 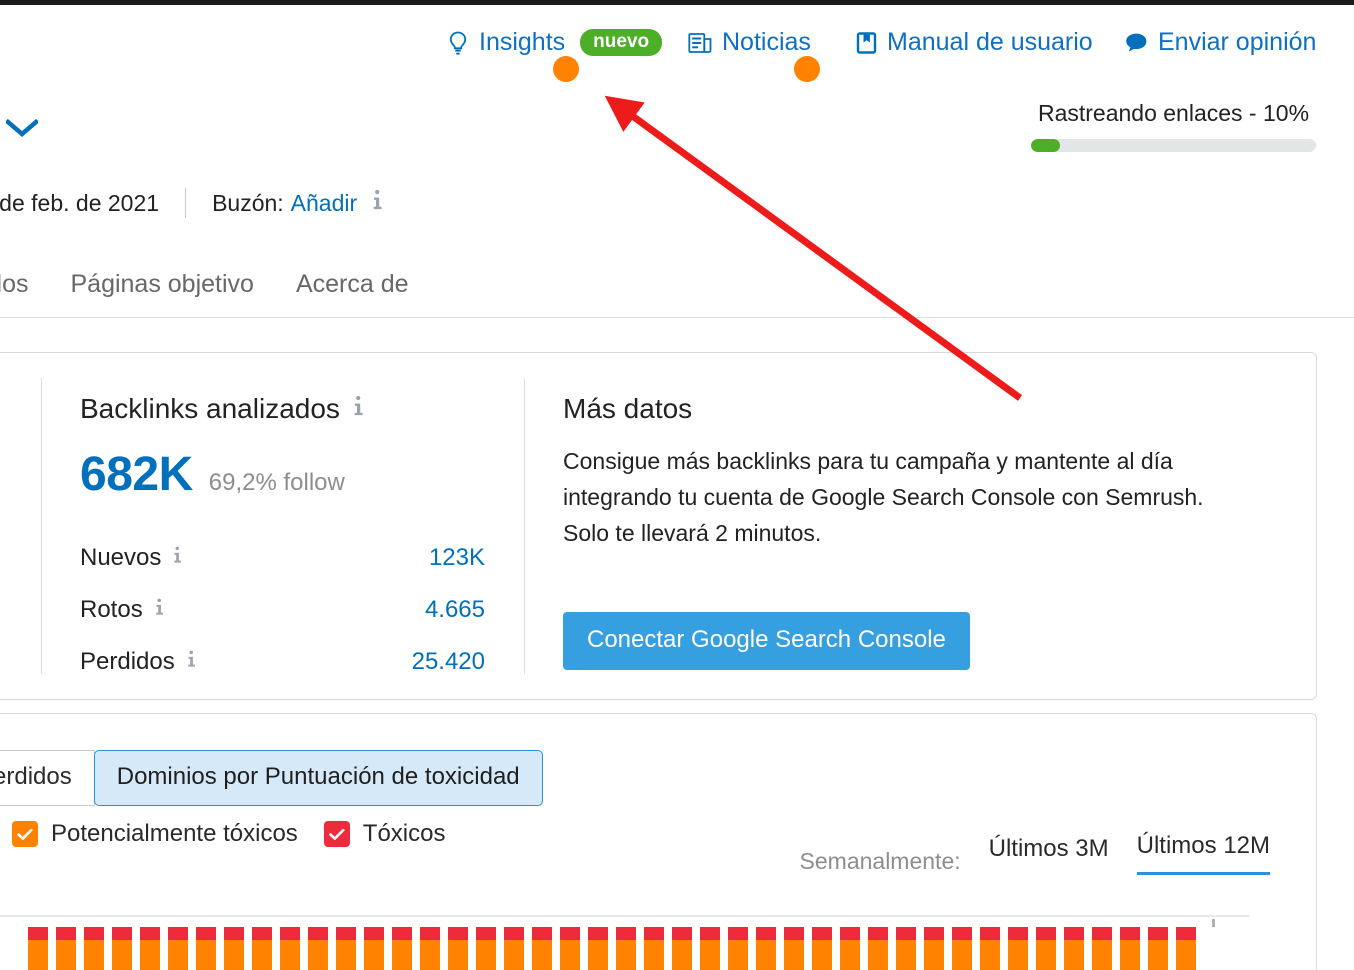 What do you see at coordinates (457, 558) in the screenshot?
I see `kpi-value-nuevos: 123K` at bounding box center [457, 558].